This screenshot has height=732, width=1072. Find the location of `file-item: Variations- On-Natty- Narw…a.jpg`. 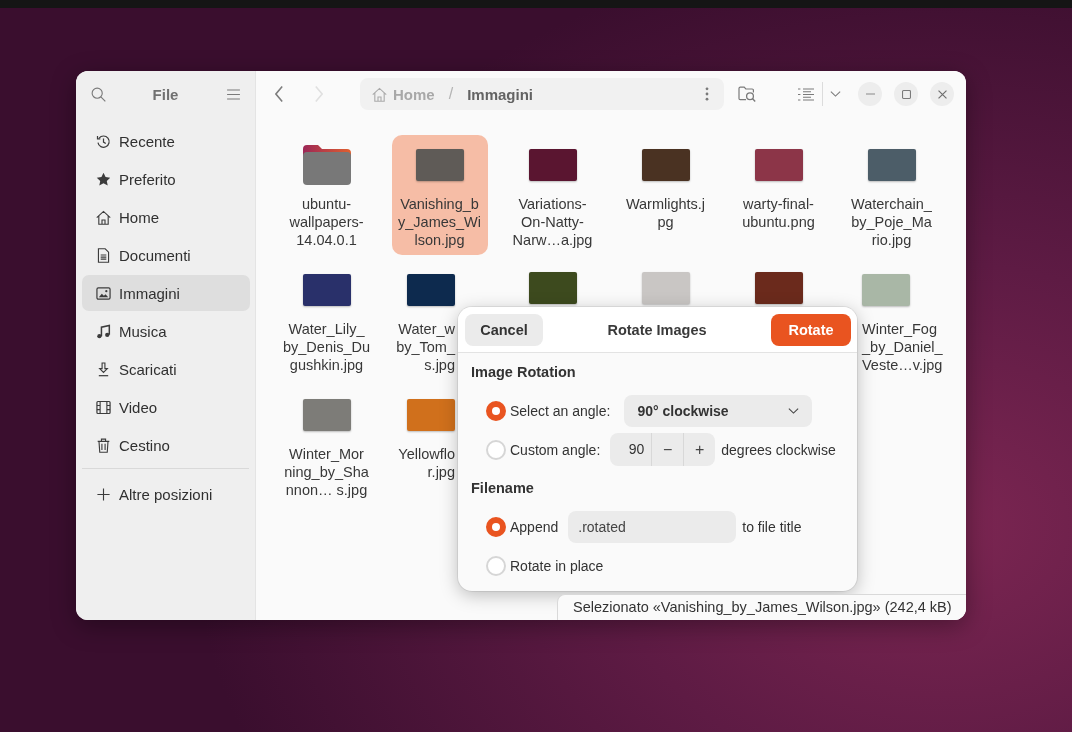

file-item: Variations- On-Natty- Narw…a.jpg is located at coordinates (552, 195).